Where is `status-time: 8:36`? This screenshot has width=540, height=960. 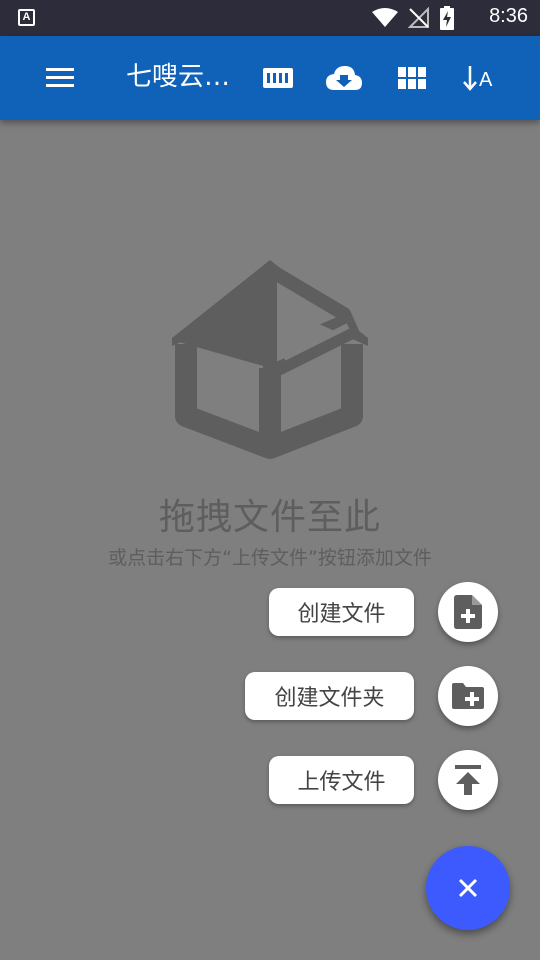
status-time: 8:36 is located at coordinates (508, 16).